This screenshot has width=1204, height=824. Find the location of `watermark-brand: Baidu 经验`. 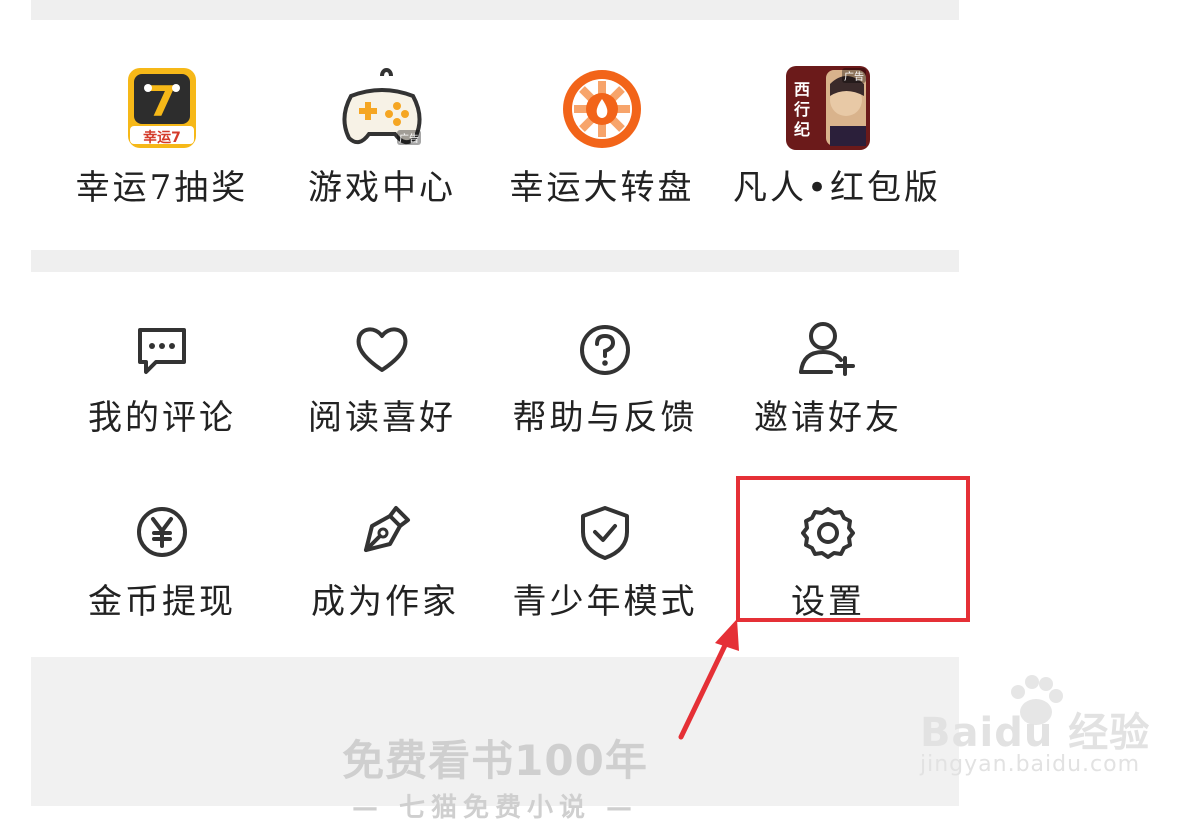

watermark-brand: Baidu 经验 is located at coordinates (1035, 733).